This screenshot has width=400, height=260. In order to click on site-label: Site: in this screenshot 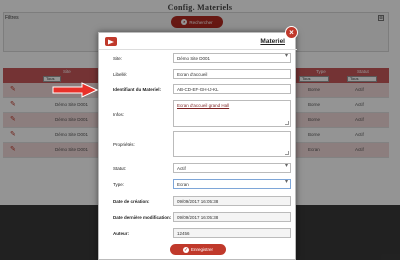, I will do `click(118, 58)`.